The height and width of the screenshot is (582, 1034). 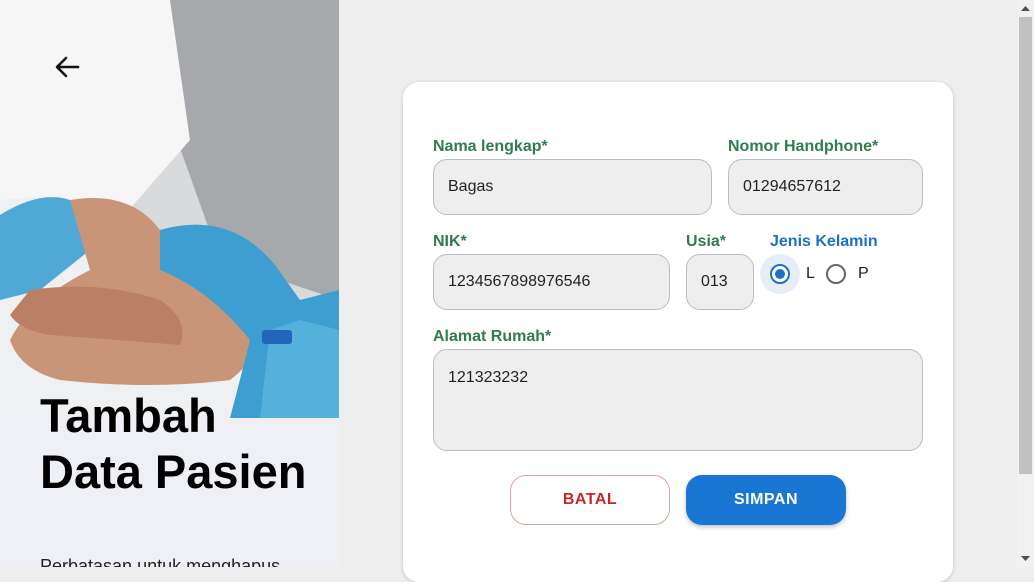 I want to click on page-scrollbar, so click(x=1025, y=283).